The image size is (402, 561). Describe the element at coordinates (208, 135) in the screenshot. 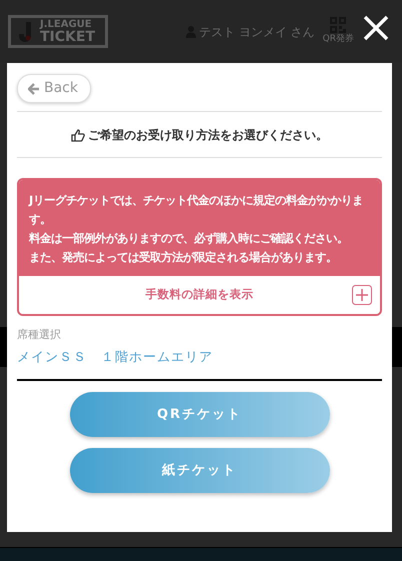

I see `instruction-text: ご希望のお受け取り方法をお選びください。` at that location.